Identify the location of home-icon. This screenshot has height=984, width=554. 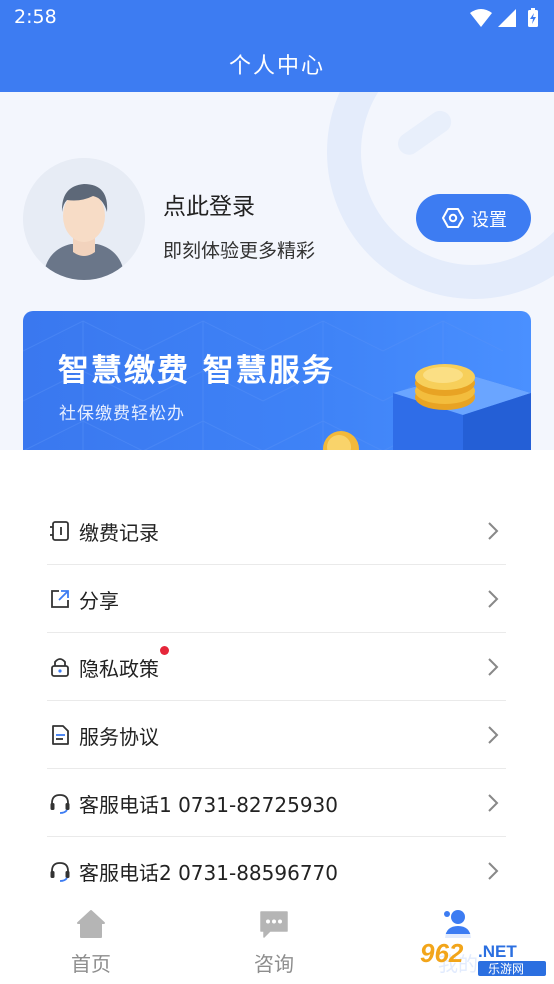
(91, 924).